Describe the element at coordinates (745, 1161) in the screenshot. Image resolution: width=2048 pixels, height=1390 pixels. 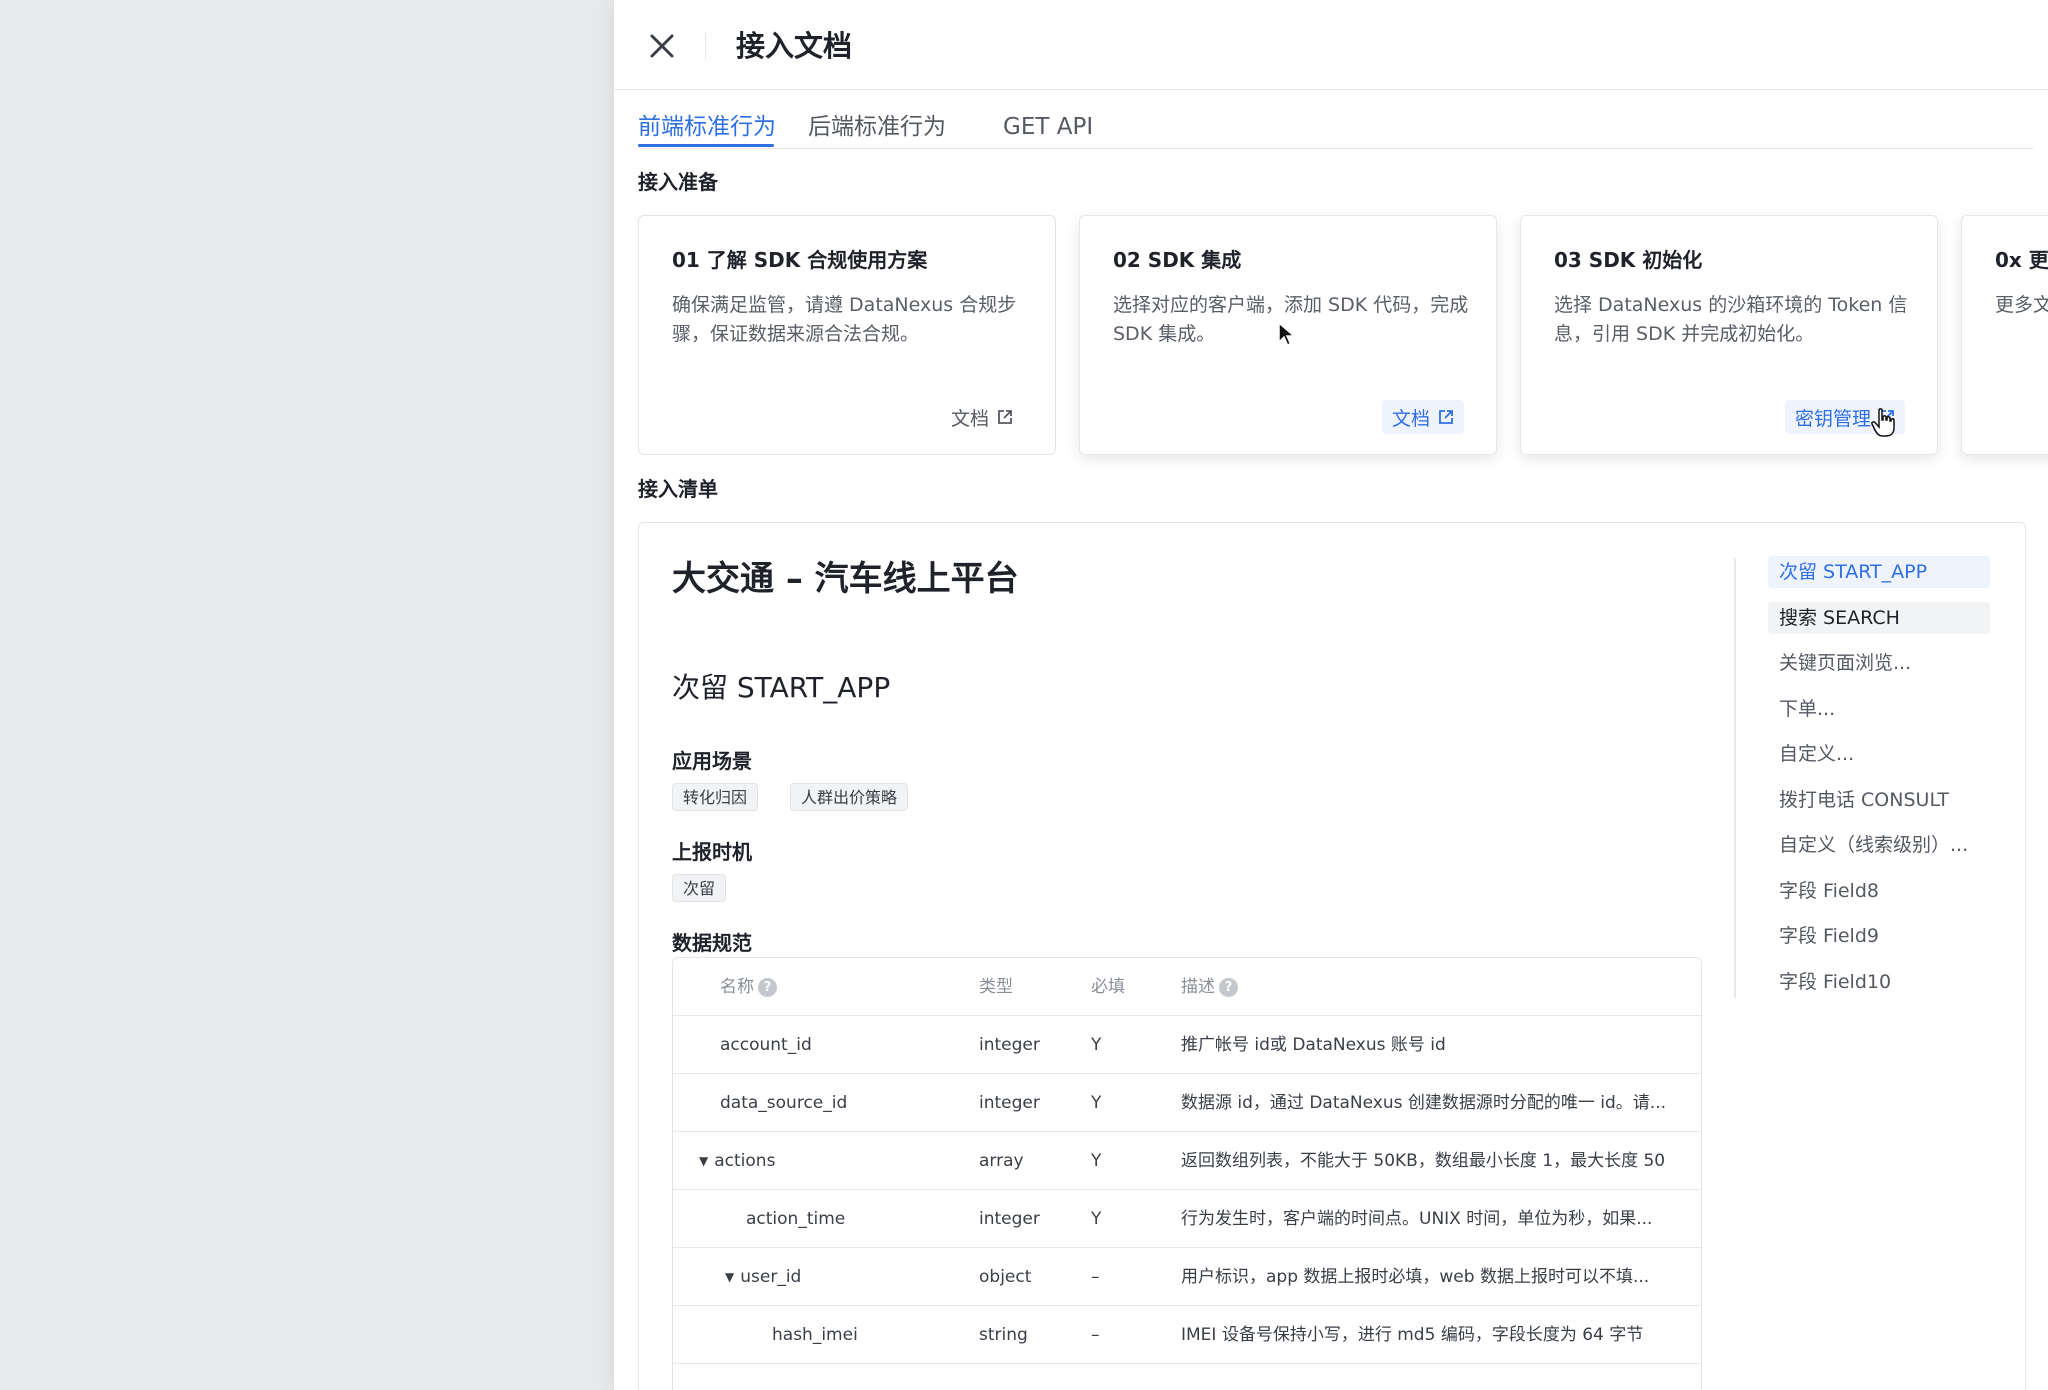
I see `row-name: actions` at that location.